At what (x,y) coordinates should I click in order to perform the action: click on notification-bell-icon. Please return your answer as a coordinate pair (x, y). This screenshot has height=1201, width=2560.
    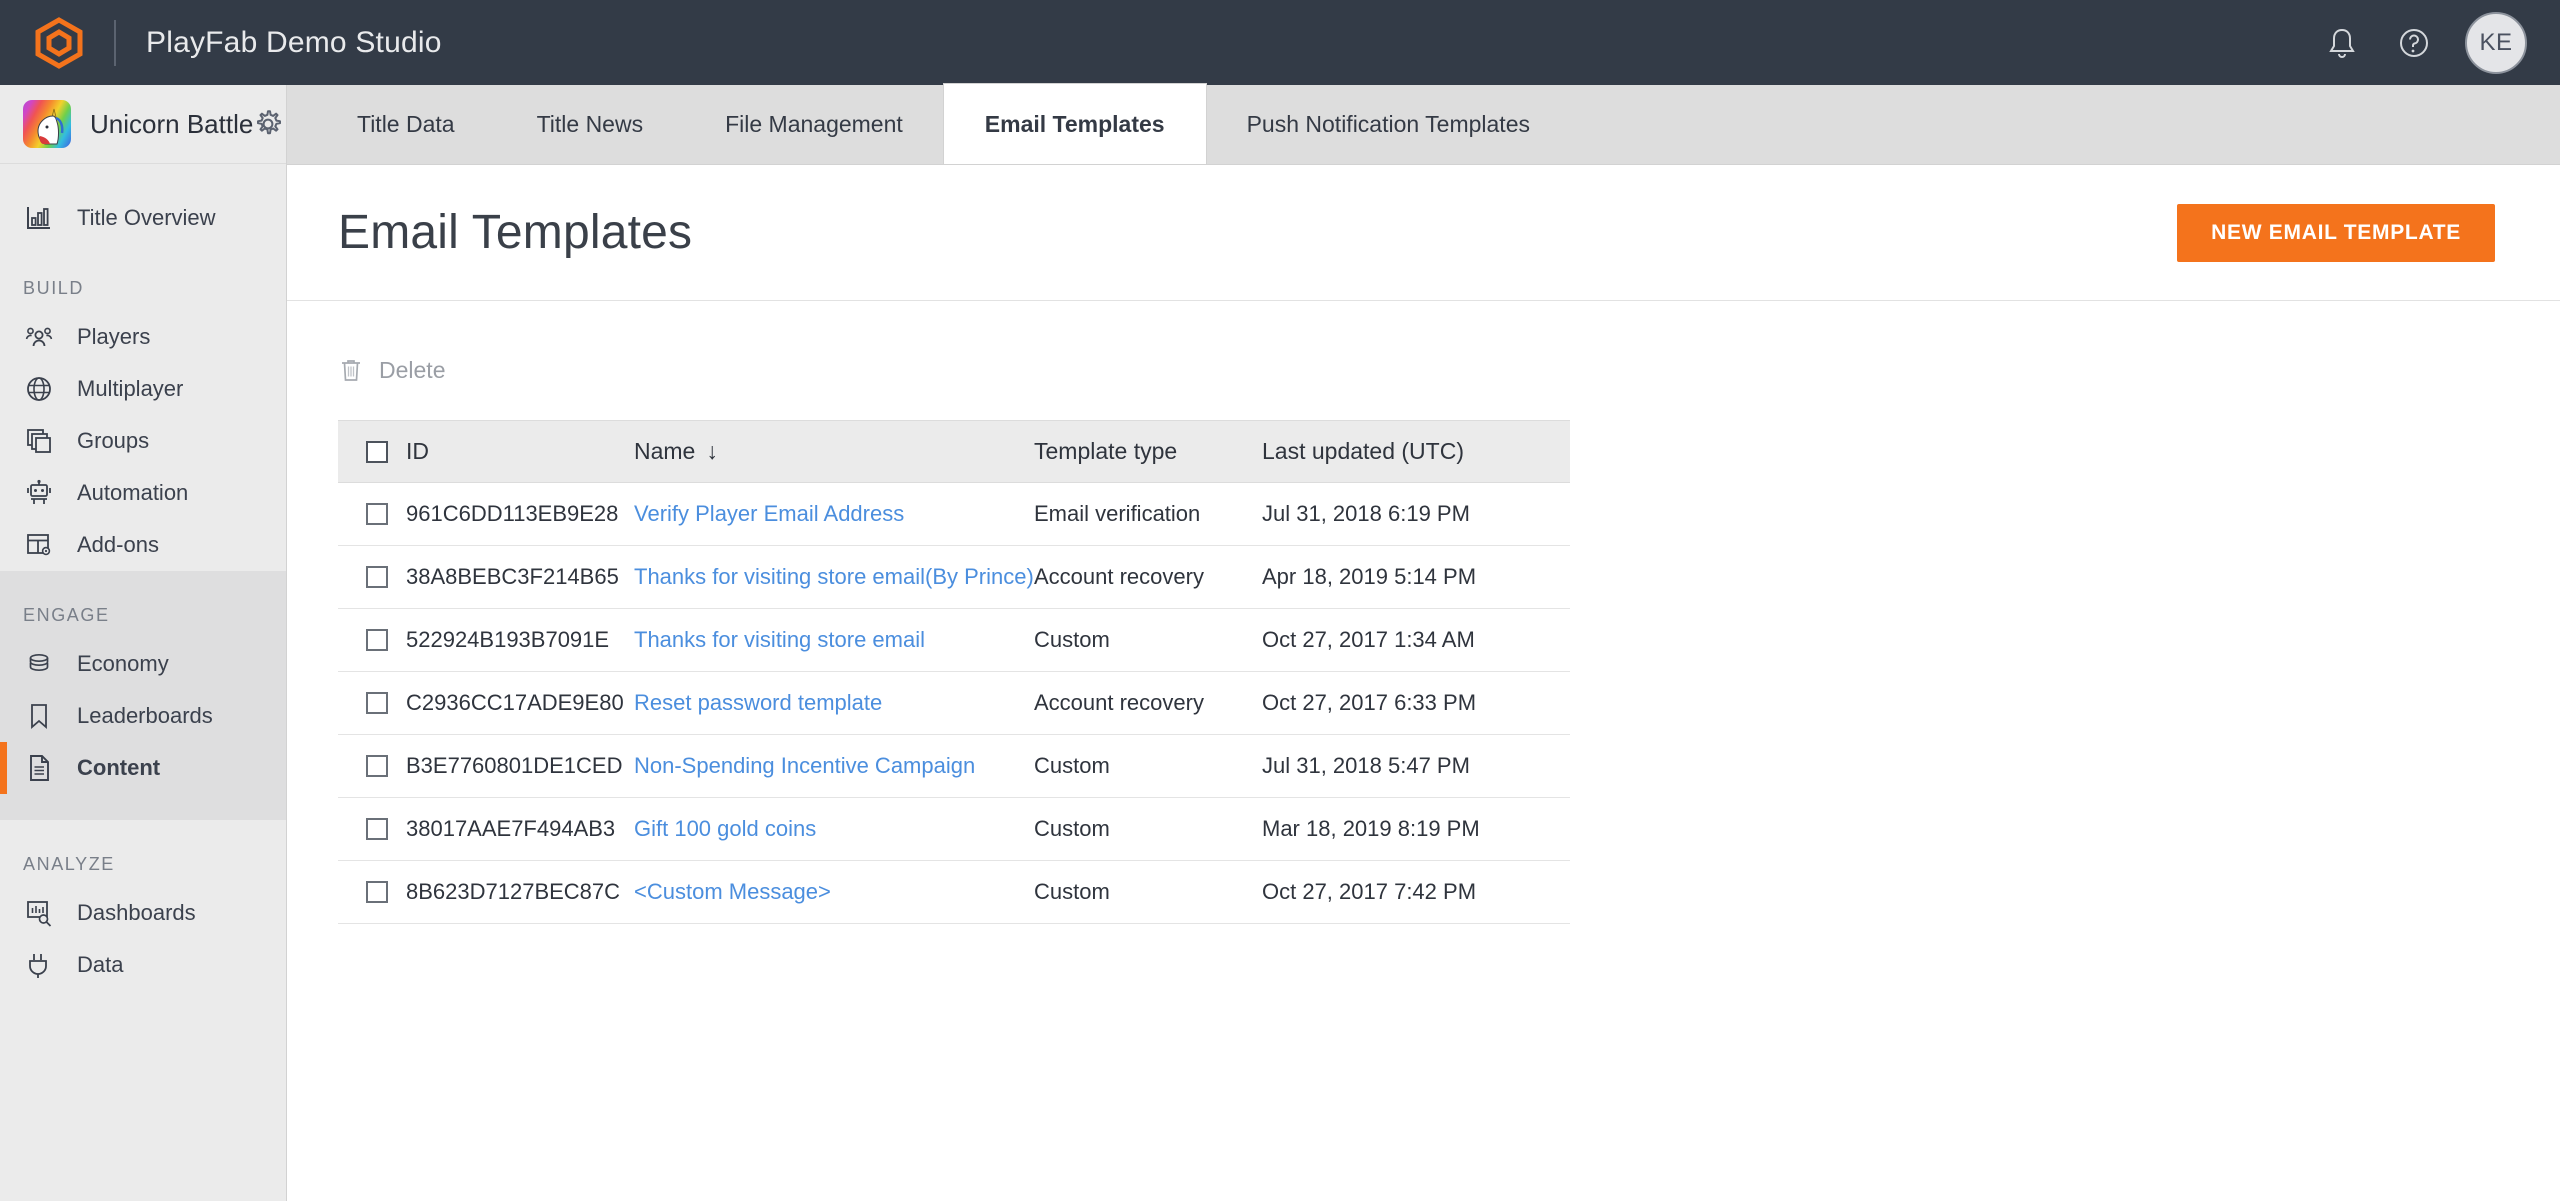
    Looking at the image, I should click on (2342, 43).